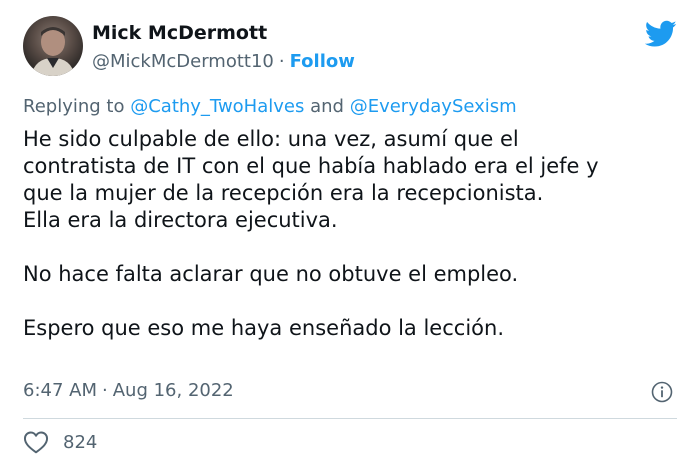 The width and height of the screenshot is (700, 471). Describe the element at coordinates (36, 442) in the screenshot. I see `heart-icon` at that location.